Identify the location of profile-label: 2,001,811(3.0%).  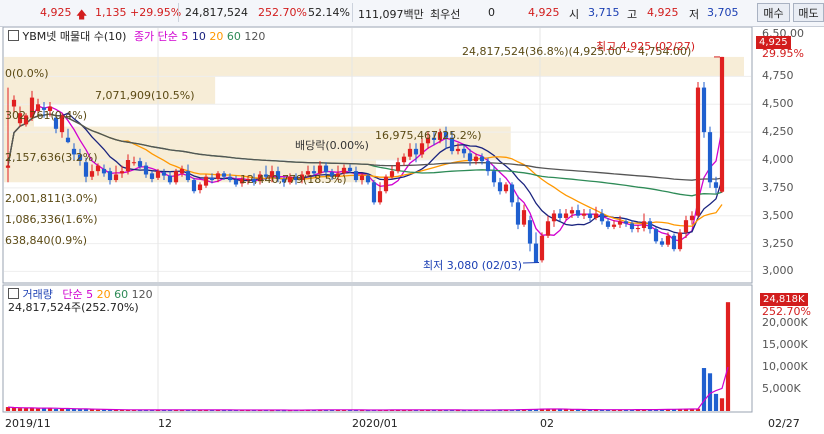
(51, 198).